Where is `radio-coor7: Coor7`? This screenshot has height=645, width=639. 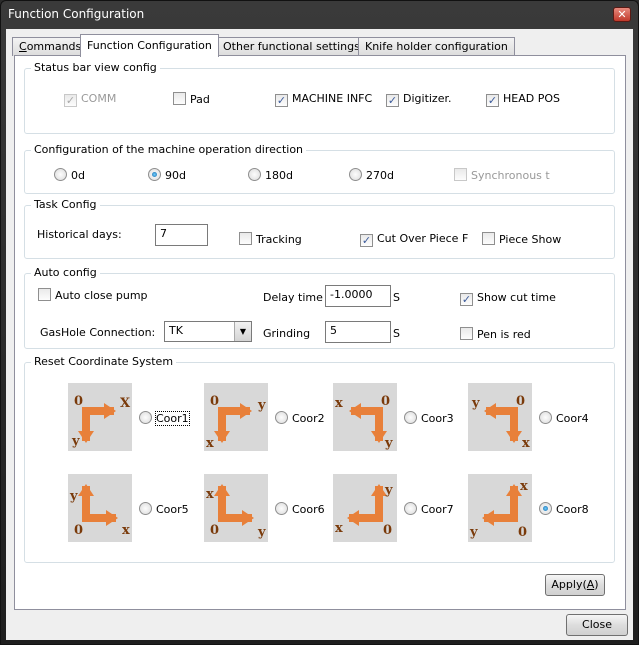 radio-coor7: Coor7 is located at coordinates (429, 509).